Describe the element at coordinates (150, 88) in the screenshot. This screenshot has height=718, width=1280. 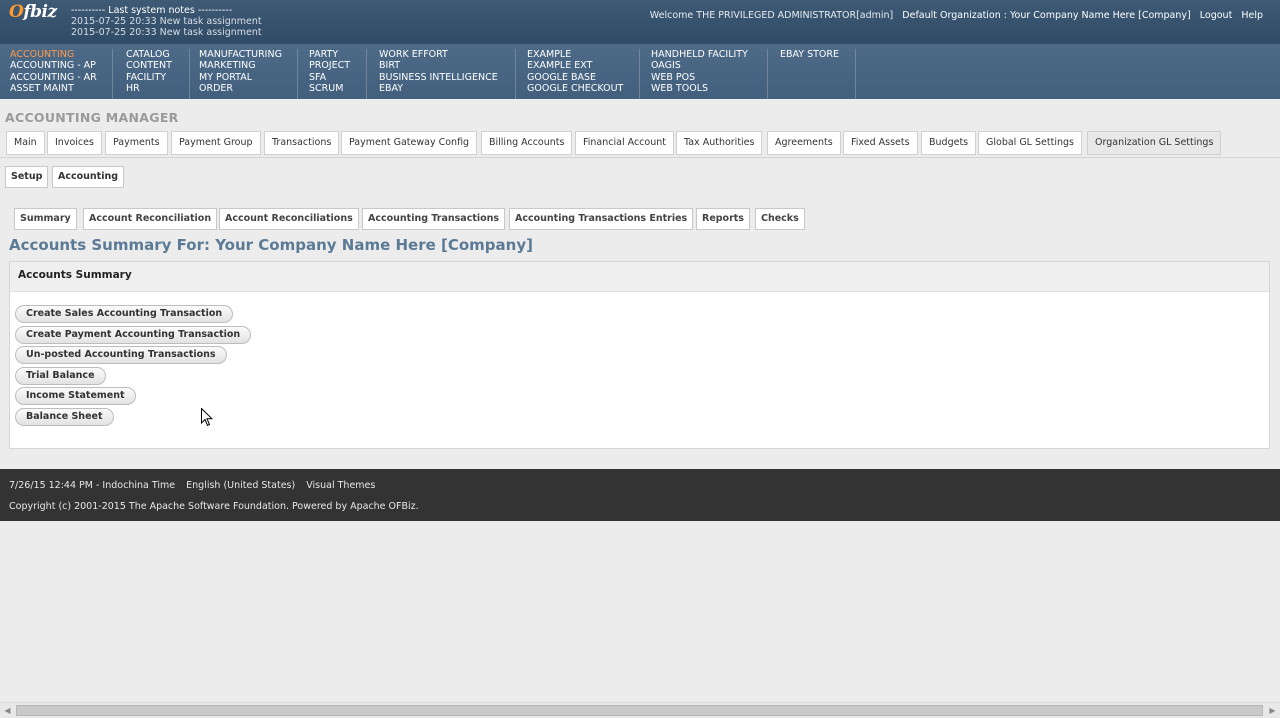
I see `app-link-hr: HR` at that location.